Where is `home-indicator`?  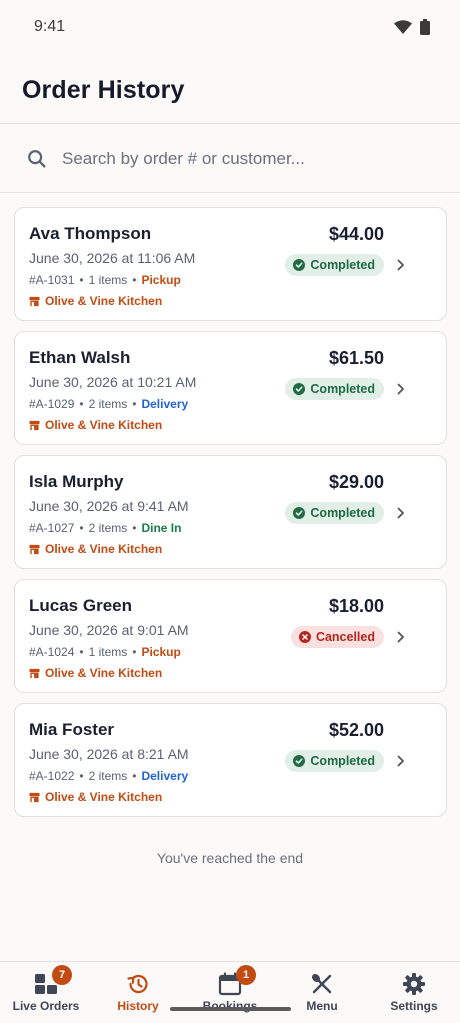
home-indicator is located at coordinates (230, 1009).